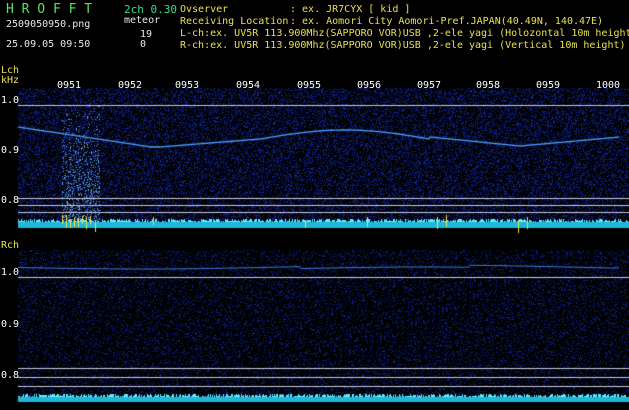 The height and width of the screenshot is (410, 629). Describe the element at coordinates (143, 44) in the screenshot. I see `meteor-rch-count: 0` at that location.